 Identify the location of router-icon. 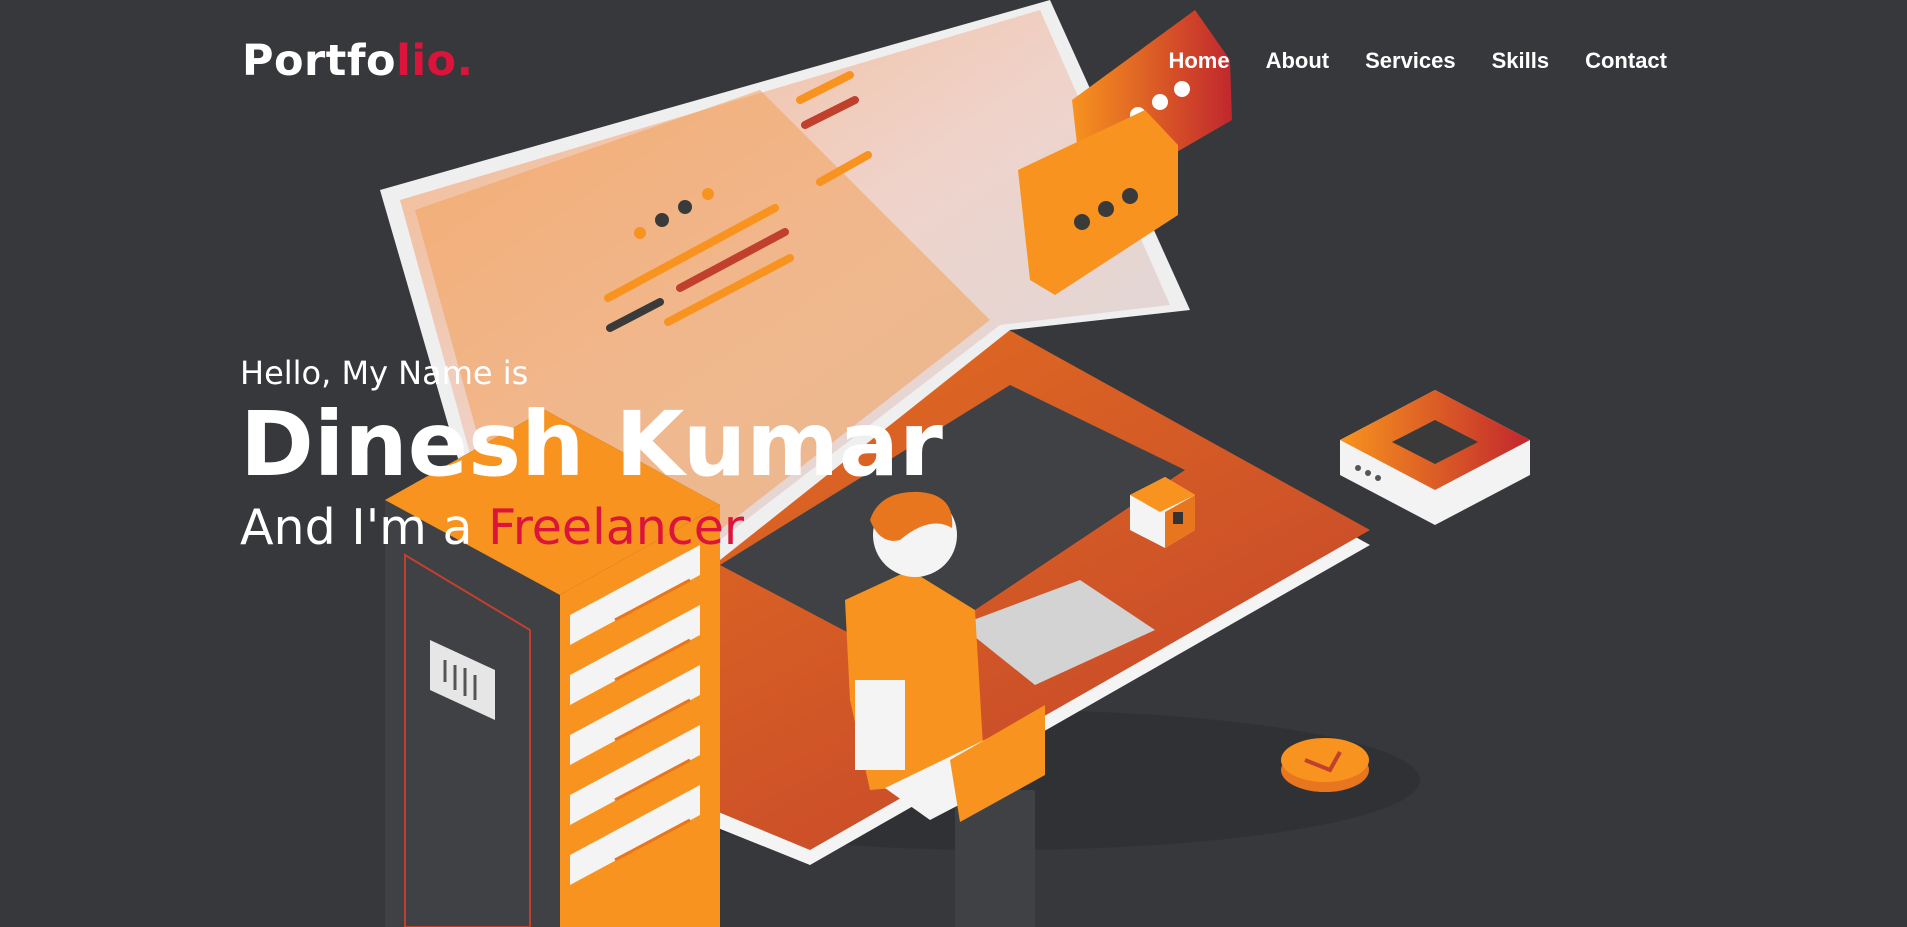
(1435, 457).